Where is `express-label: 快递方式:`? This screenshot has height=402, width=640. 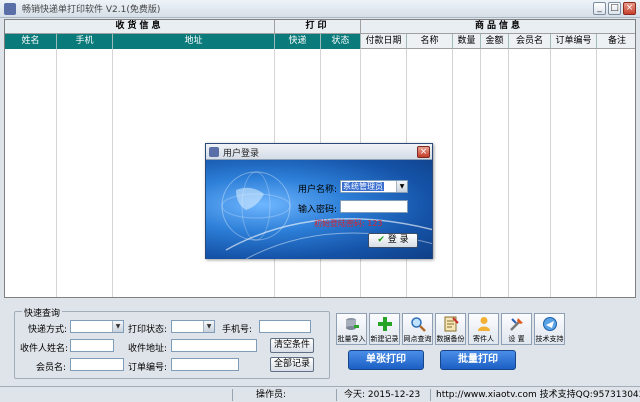 express-label: 快递方式: is located at coordinates (48, 330).